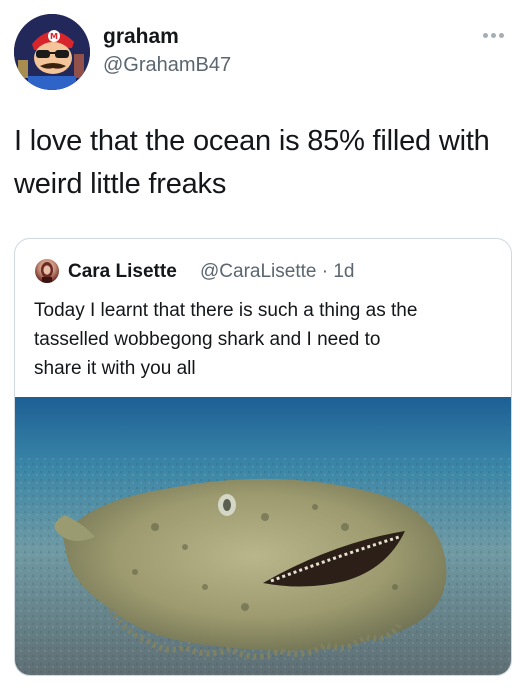  I want to click on quoted-text-line: tasselled wobbegong shark and I need to, so click(207, 339).